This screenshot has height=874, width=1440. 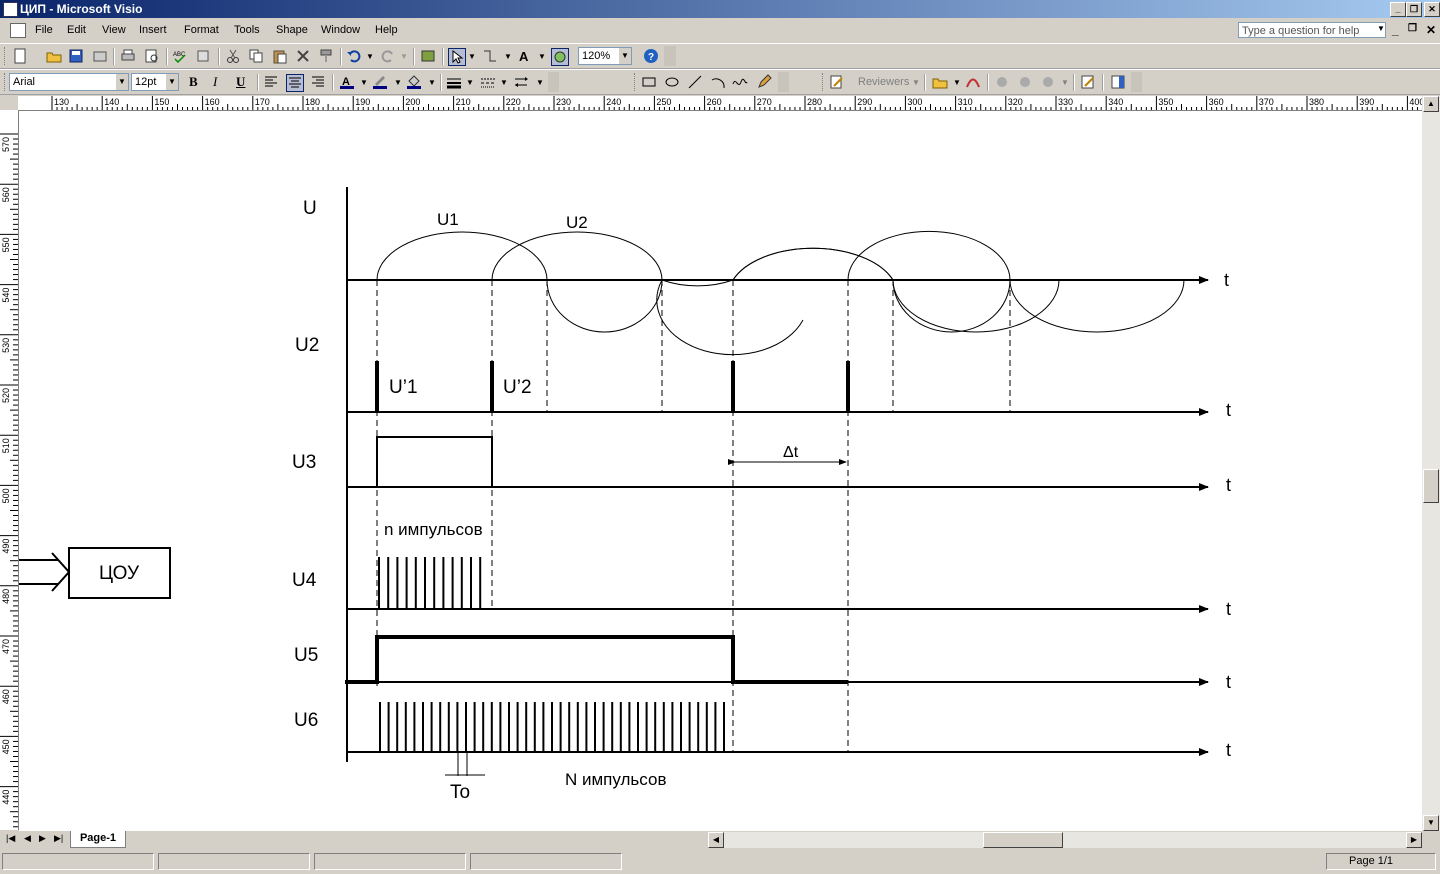 I want to click on menu-window: Window, so click(x=340, y=30).